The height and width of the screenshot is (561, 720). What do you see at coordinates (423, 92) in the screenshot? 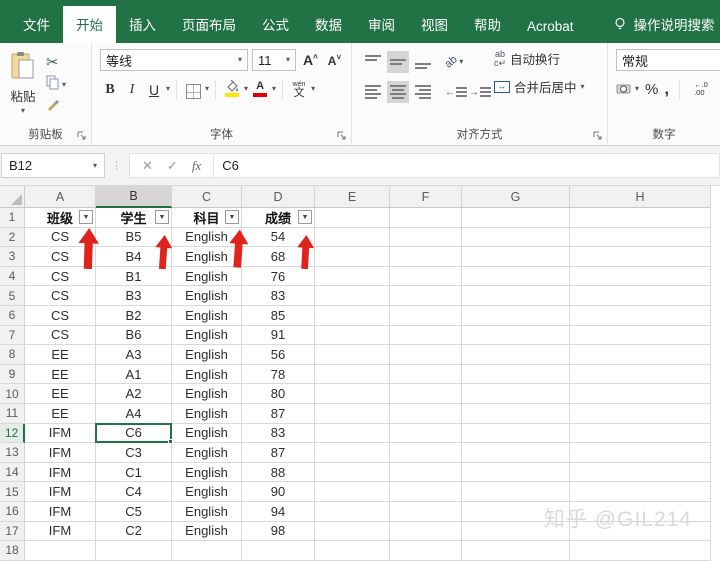
I see `align-right-button` at bounding box center [423, 92].